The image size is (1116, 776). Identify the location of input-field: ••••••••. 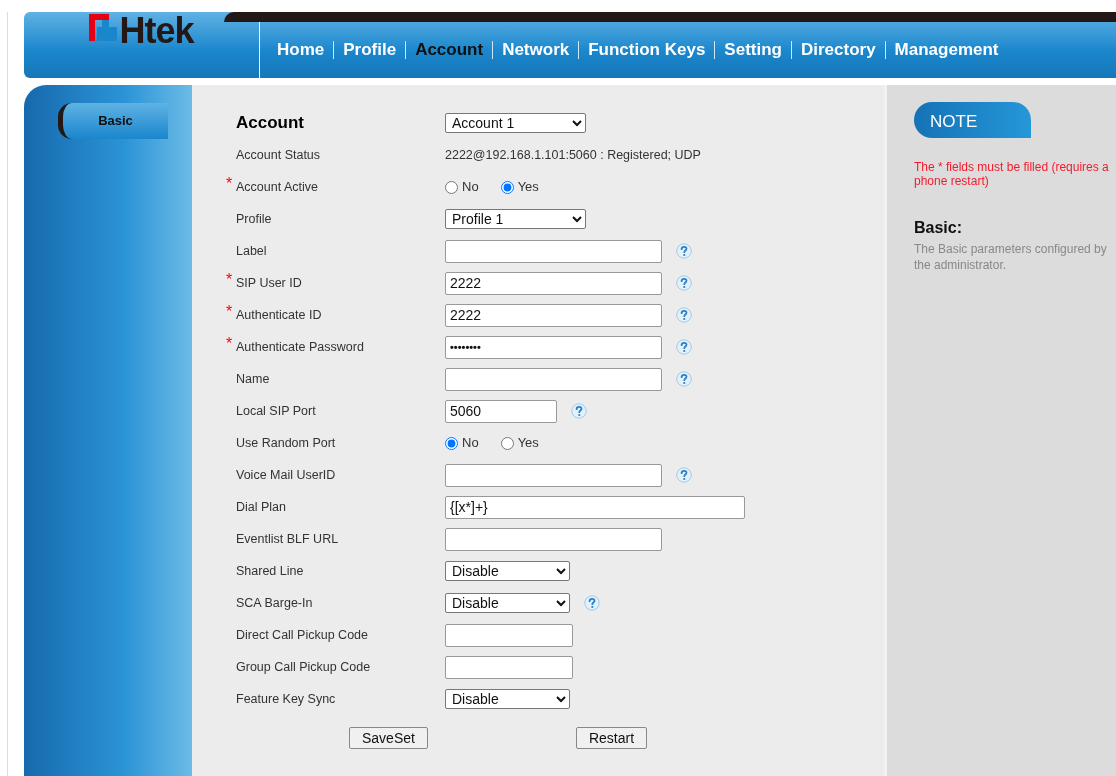
(553, 347).